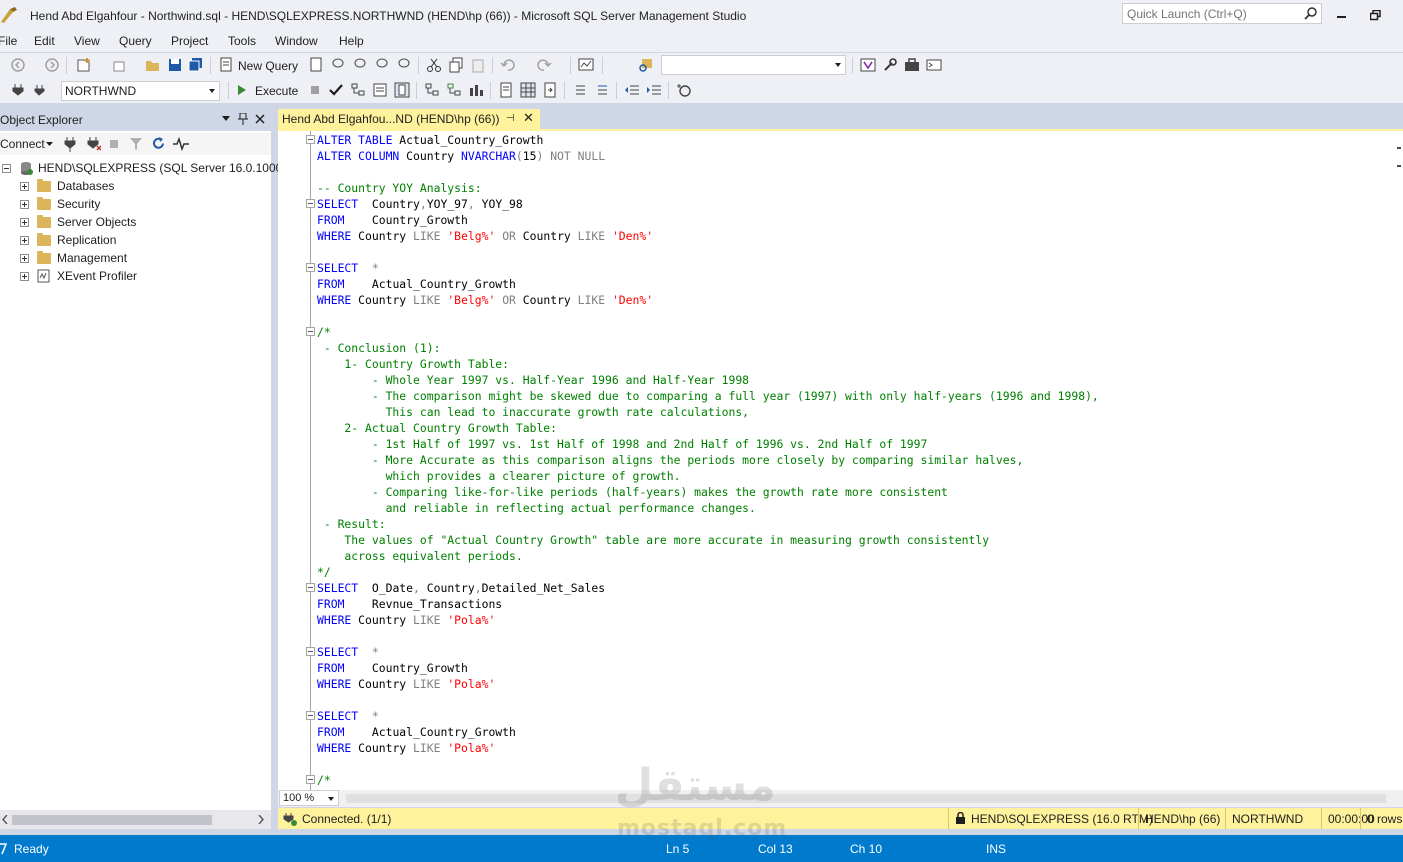 This screenshot has height=862, width=1403. I want to click on add-item-icon, so click(120, 65).